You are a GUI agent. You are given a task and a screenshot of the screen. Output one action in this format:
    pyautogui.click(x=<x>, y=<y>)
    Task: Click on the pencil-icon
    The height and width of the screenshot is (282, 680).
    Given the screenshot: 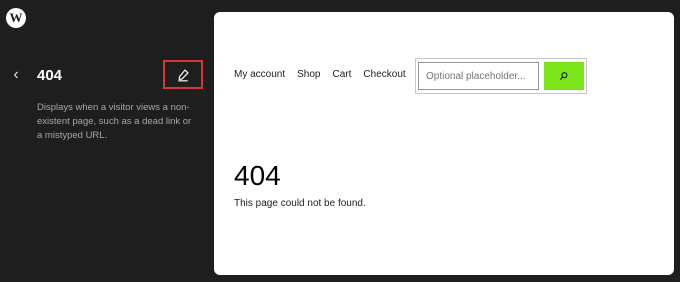 What is the action you would take?
    pyautogui.click(x=183, y=74)
    